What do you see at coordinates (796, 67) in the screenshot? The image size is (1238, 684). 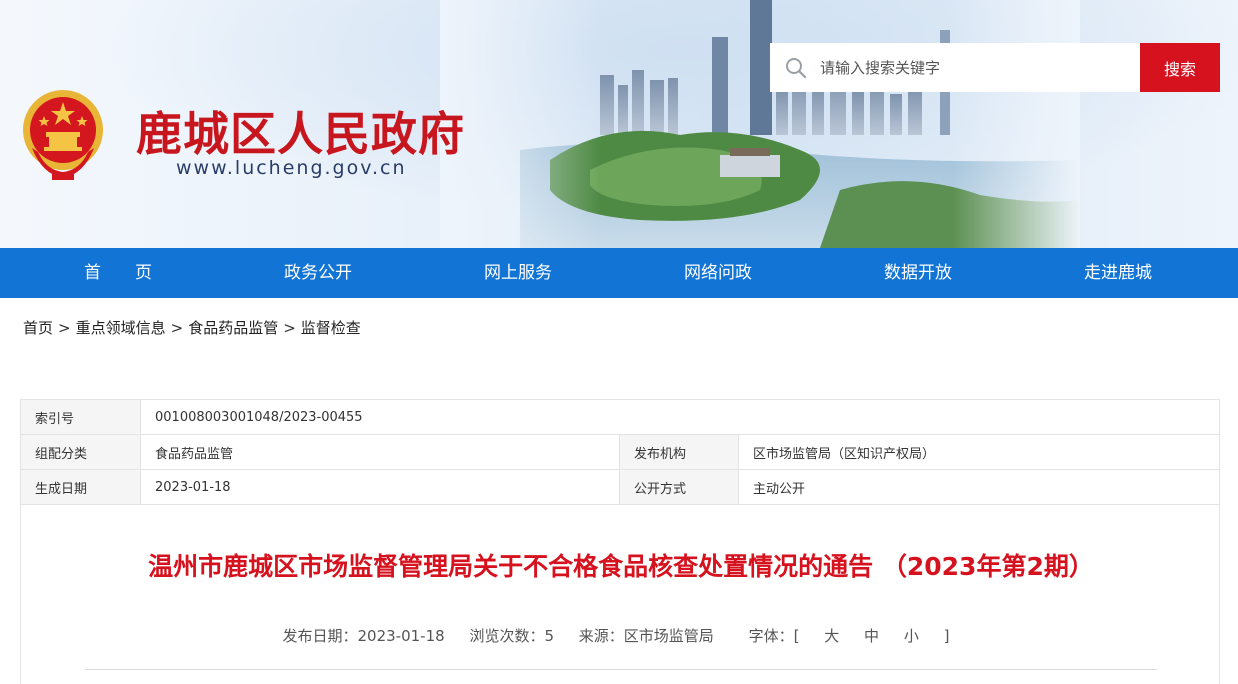 I see `search-icon` at bounding box center [796, 67].